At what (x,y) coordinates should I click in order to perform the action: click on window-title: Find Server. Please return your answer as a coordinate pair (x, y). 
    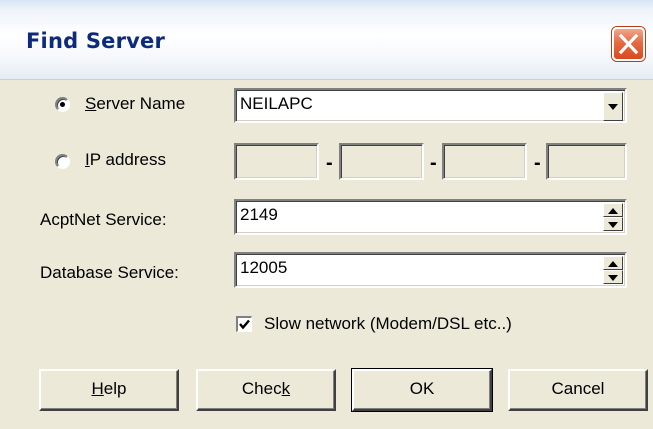
    Looking at the image, I should click on (96, 41).